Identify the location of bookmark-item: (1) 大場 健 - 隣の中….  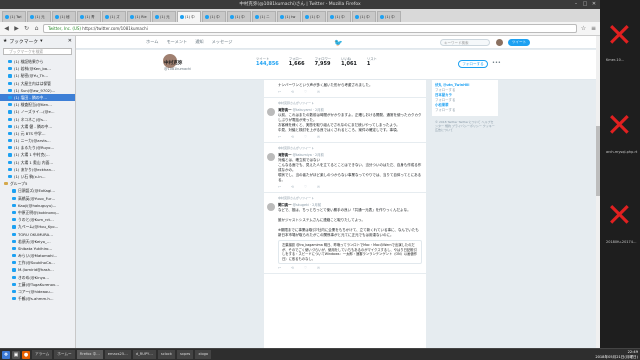
(37, 126).